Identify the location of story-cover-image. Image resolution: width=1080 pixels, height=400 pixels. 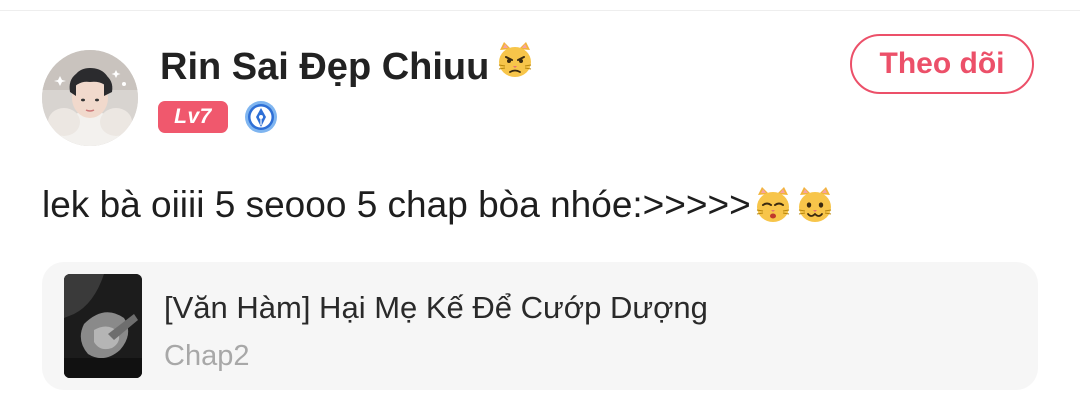
(103, 326).